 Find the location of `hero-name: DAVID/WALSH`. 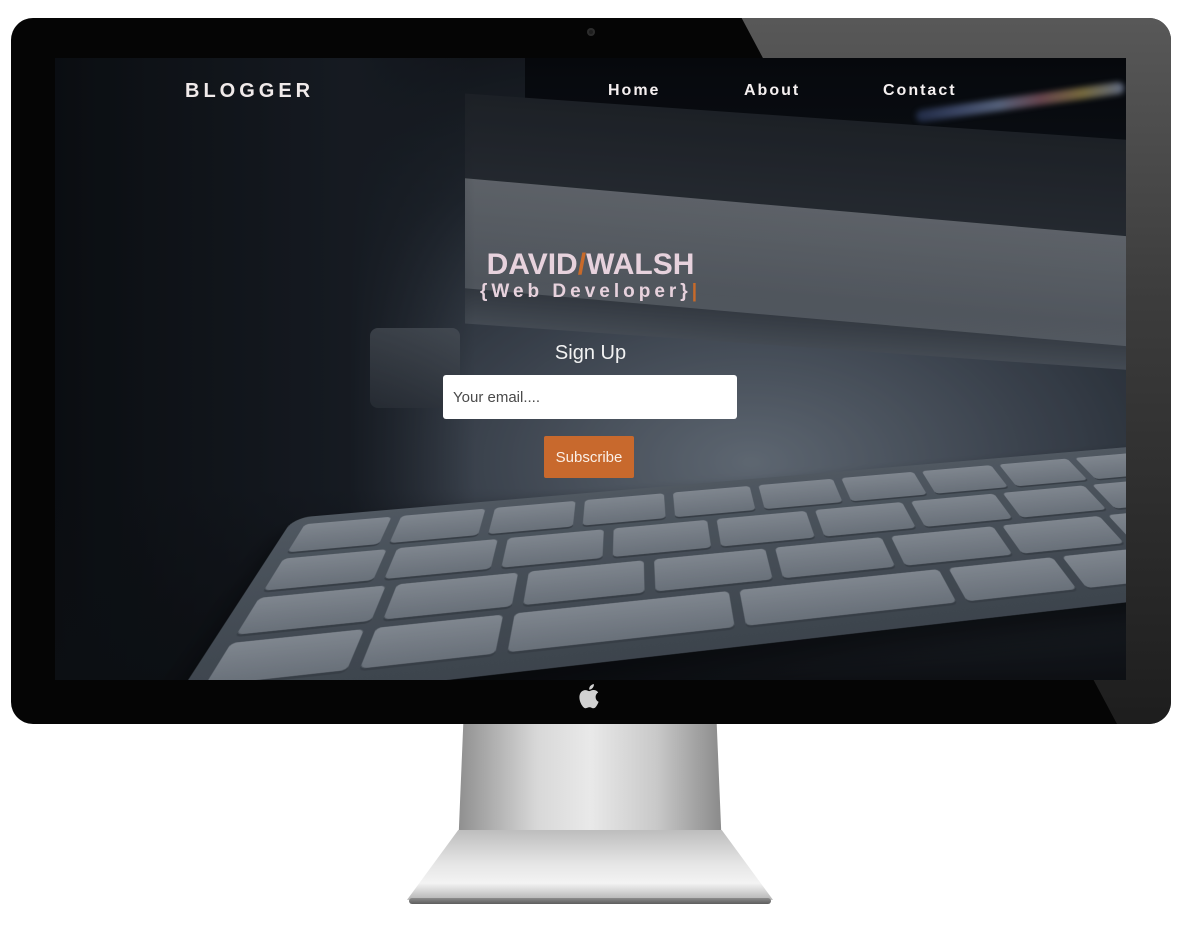

hero-name: DAVID/WALSH is located at coordinates (590, 265).